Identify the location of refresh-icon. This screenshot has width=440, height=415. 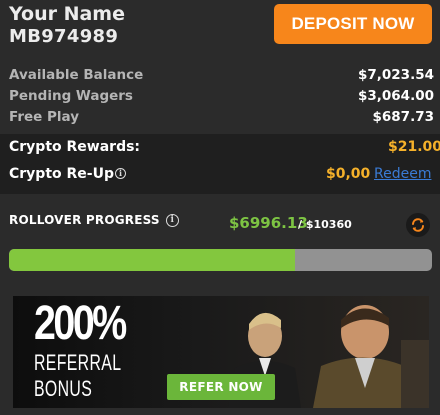
(418, 225).